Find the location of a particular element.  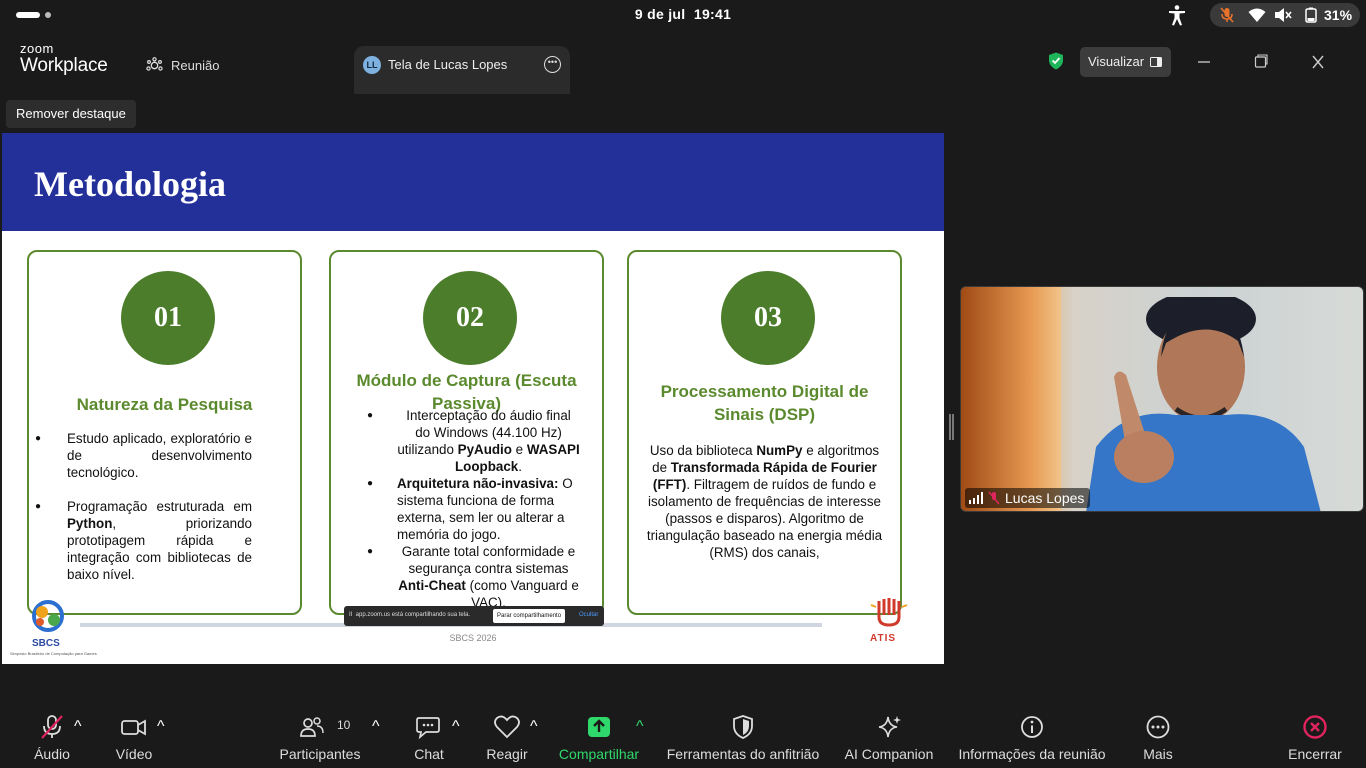

minimize-icon is located at coordinates (1204, 62).